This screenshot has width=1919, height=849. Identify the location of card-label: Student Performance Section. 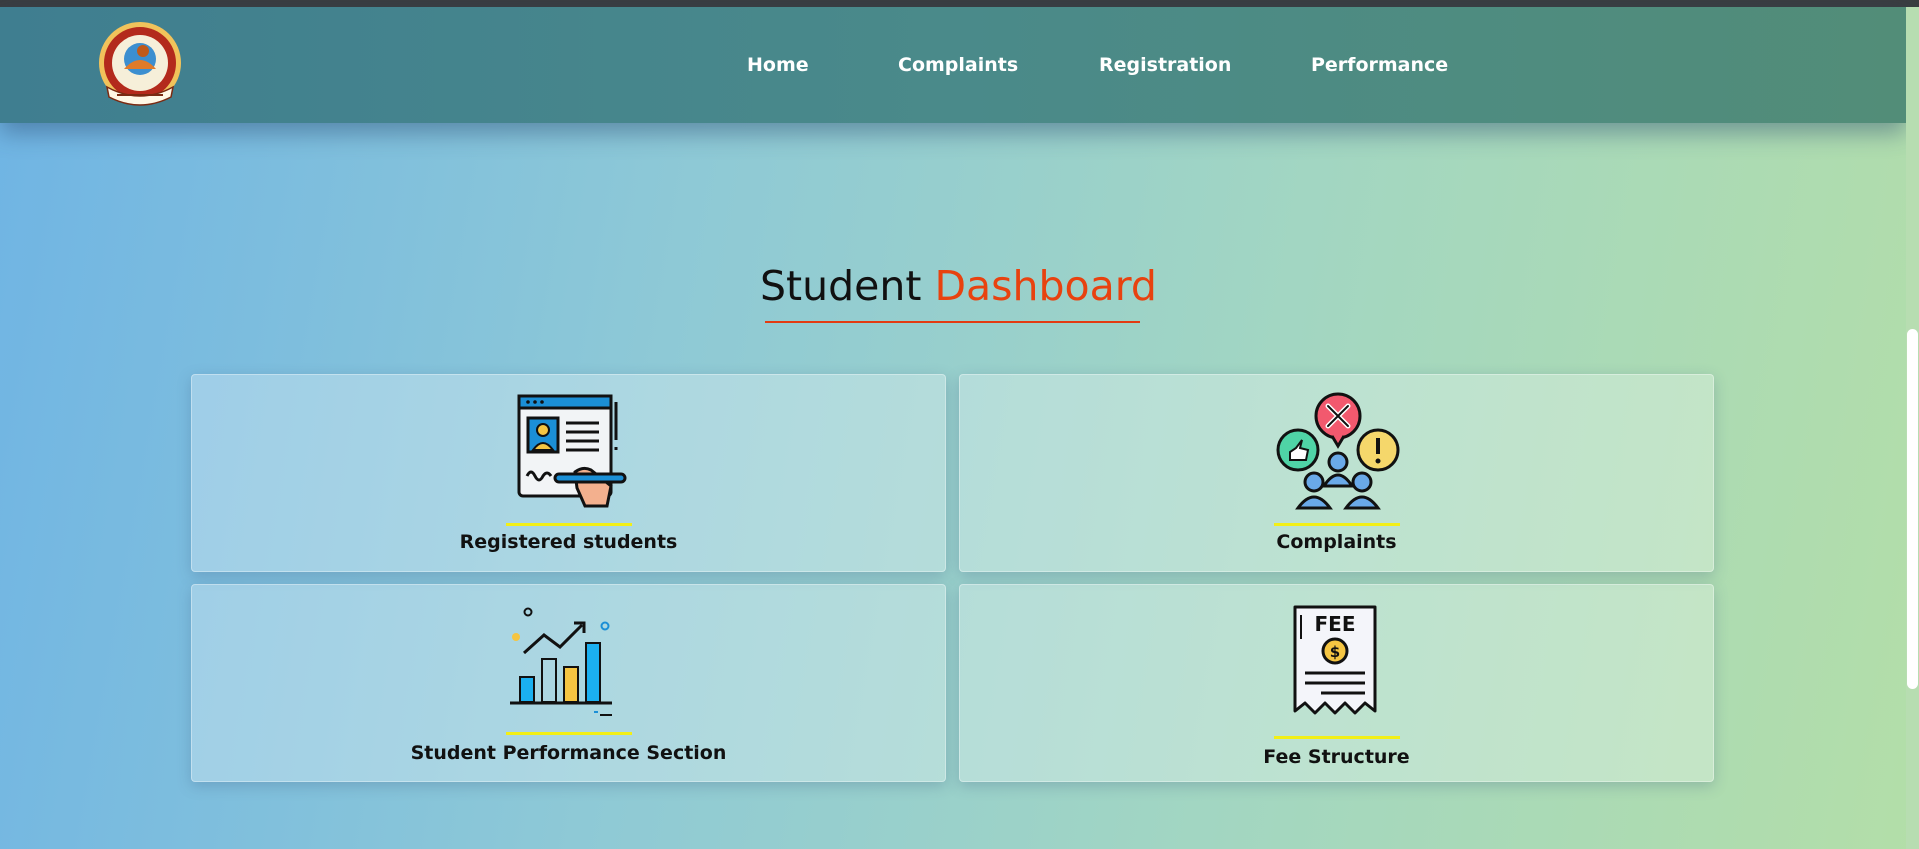
(568, 753).